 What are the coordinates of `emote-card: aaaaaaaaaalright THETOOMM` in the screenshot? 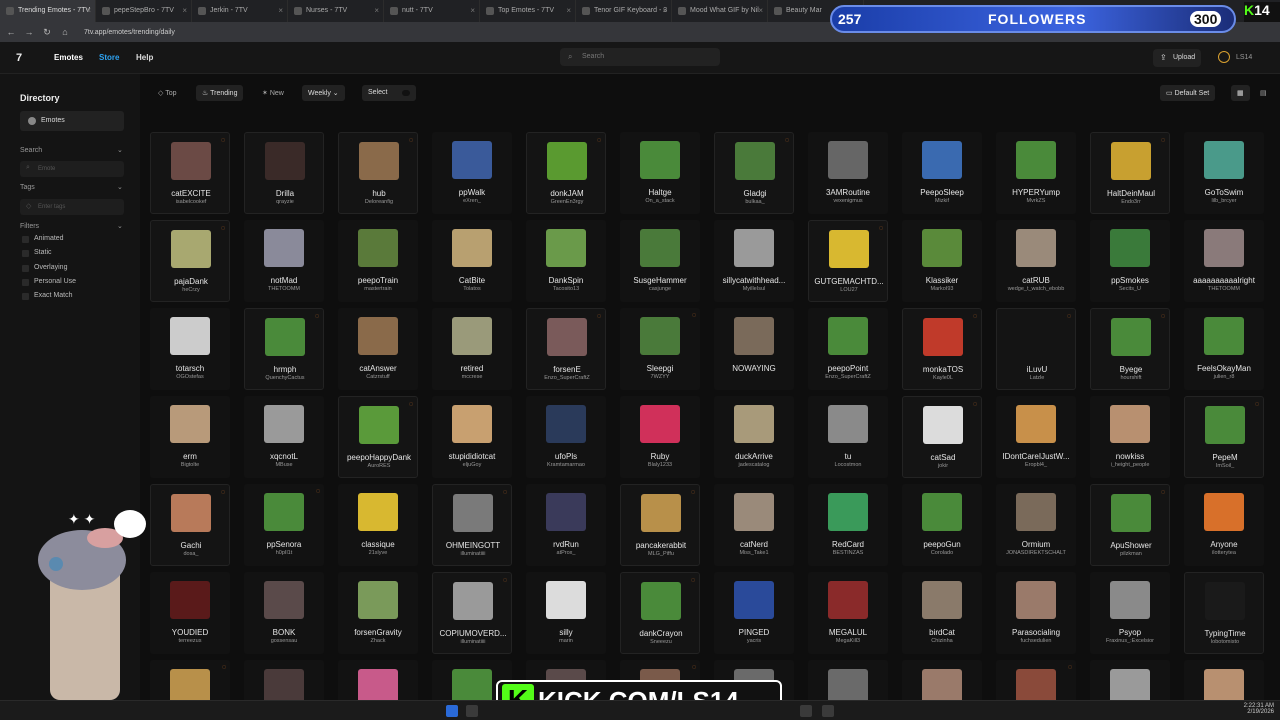 It's located at (1224, 261).